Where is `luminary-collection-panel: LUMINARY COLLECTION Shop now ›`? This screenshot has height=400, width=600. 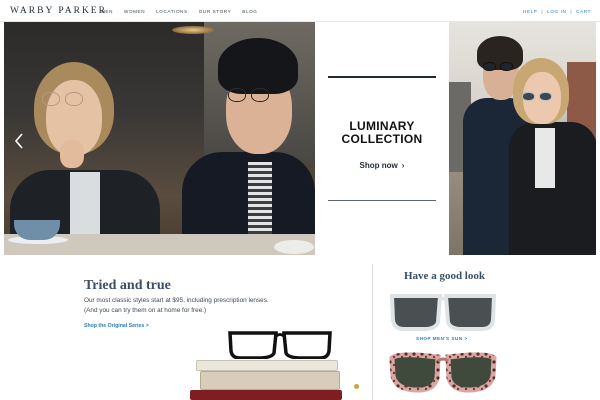
luminary-collection-panel: LUMINARY COLLECTION Shop now › is located at coordinates (382, 138).